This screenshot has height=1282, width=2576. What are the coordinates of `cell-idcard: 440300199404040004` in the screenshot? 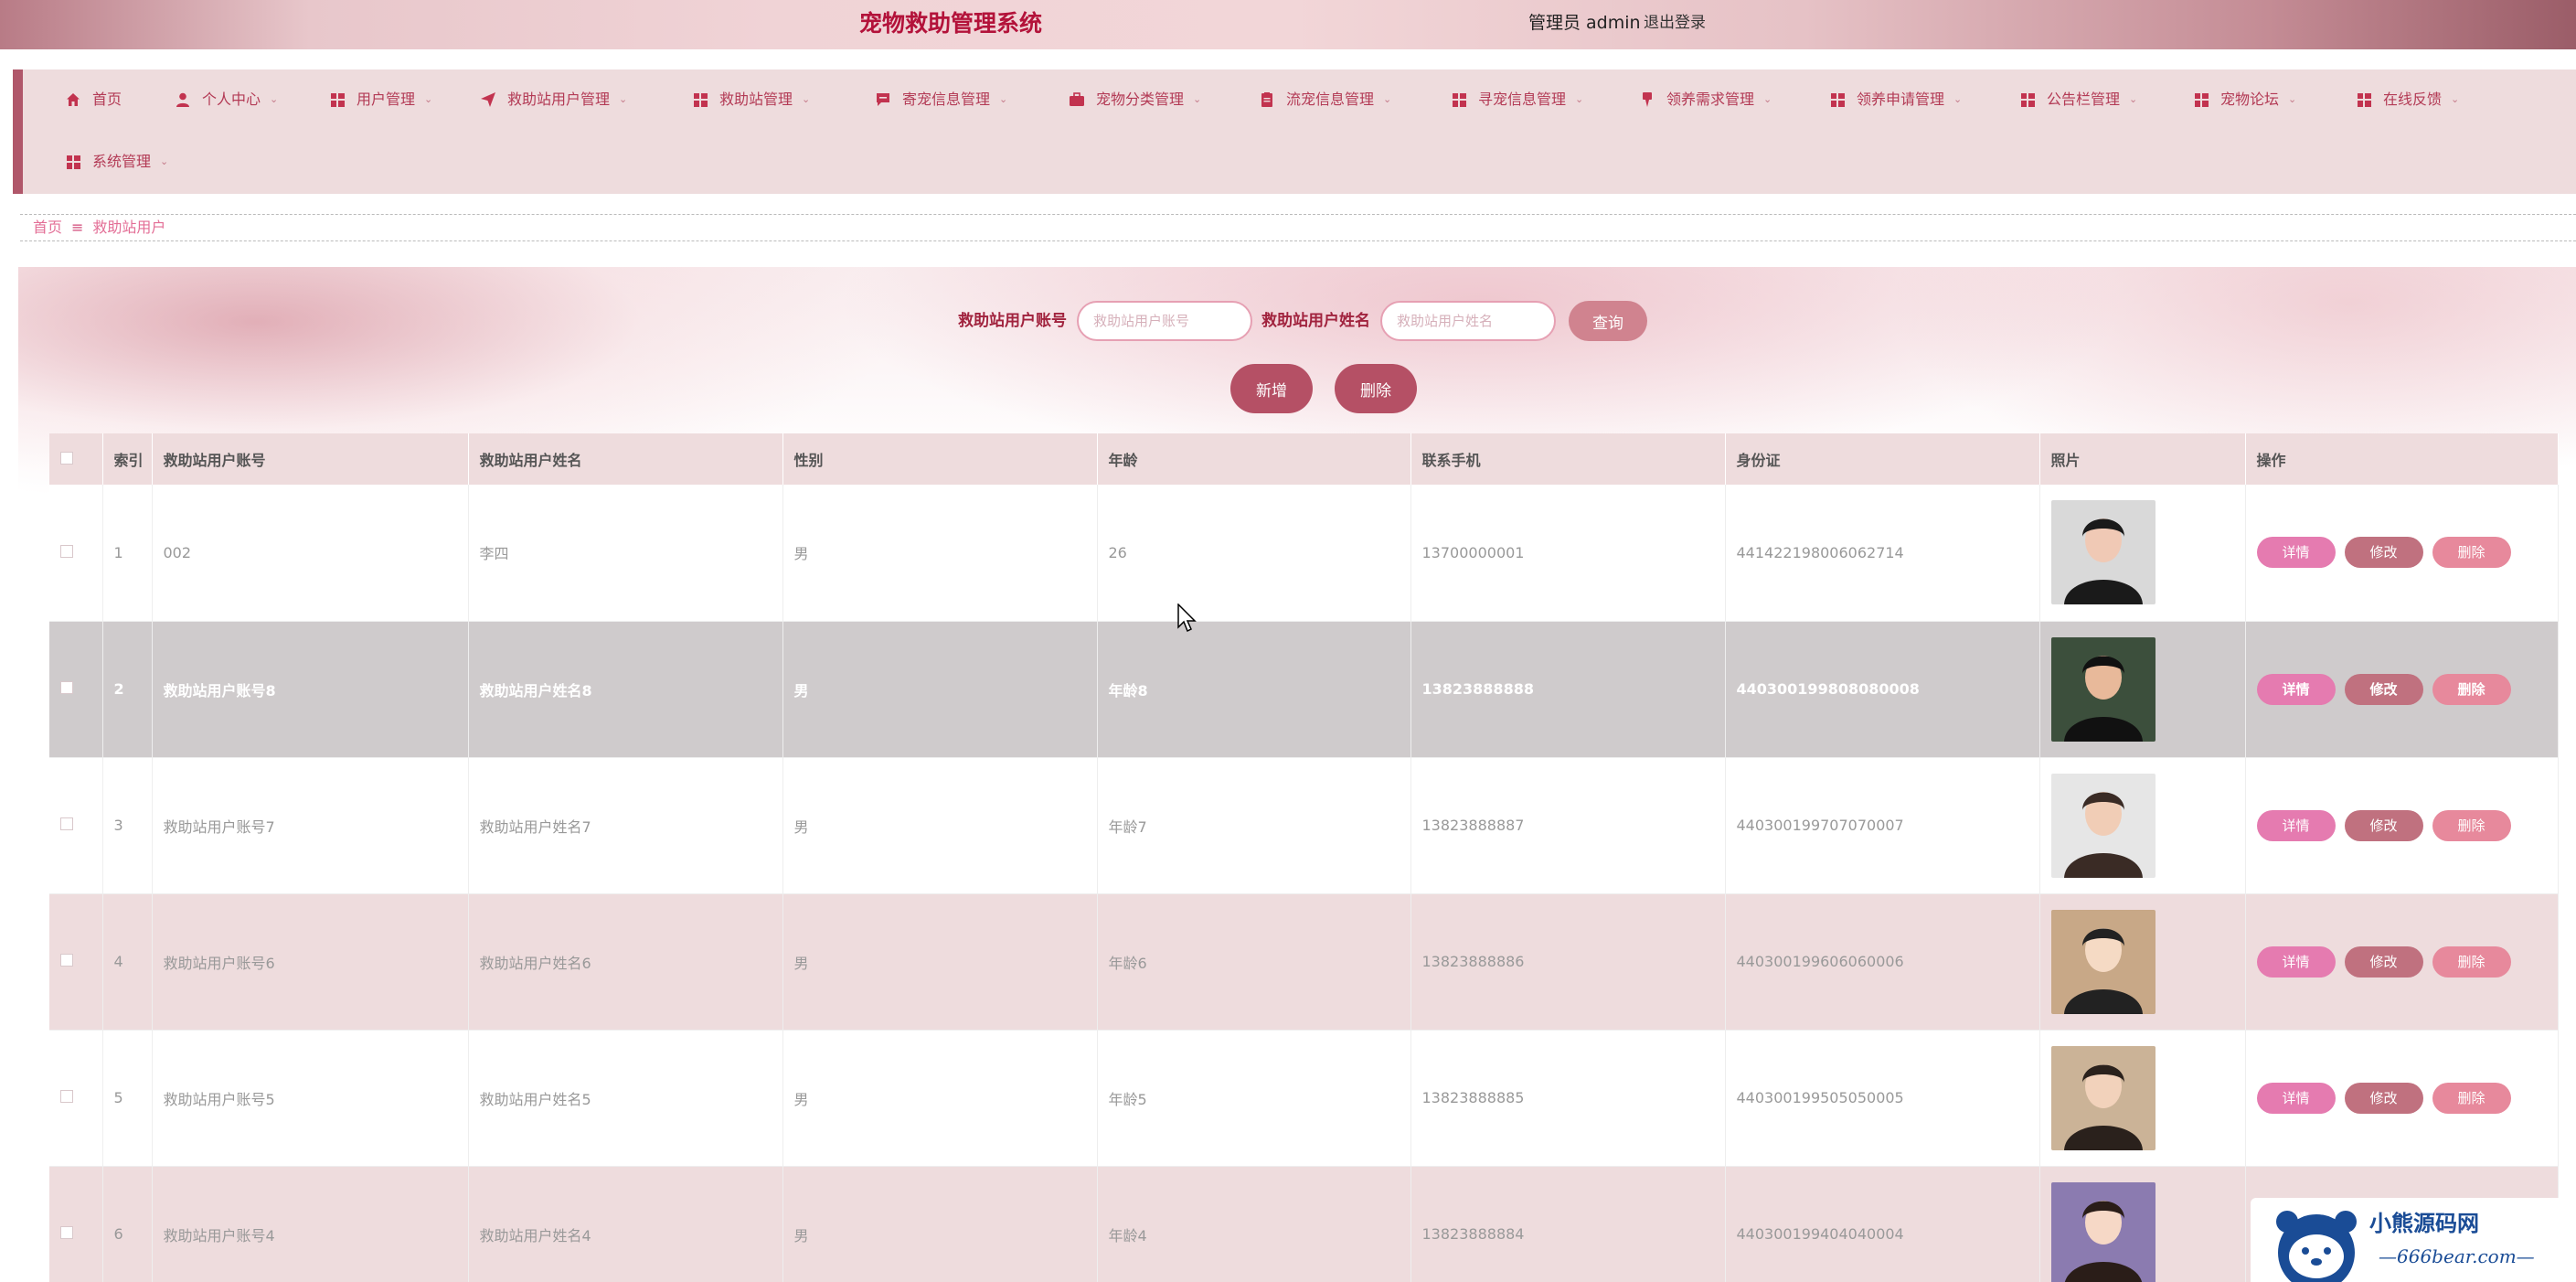 It's located at (1883, 1224).